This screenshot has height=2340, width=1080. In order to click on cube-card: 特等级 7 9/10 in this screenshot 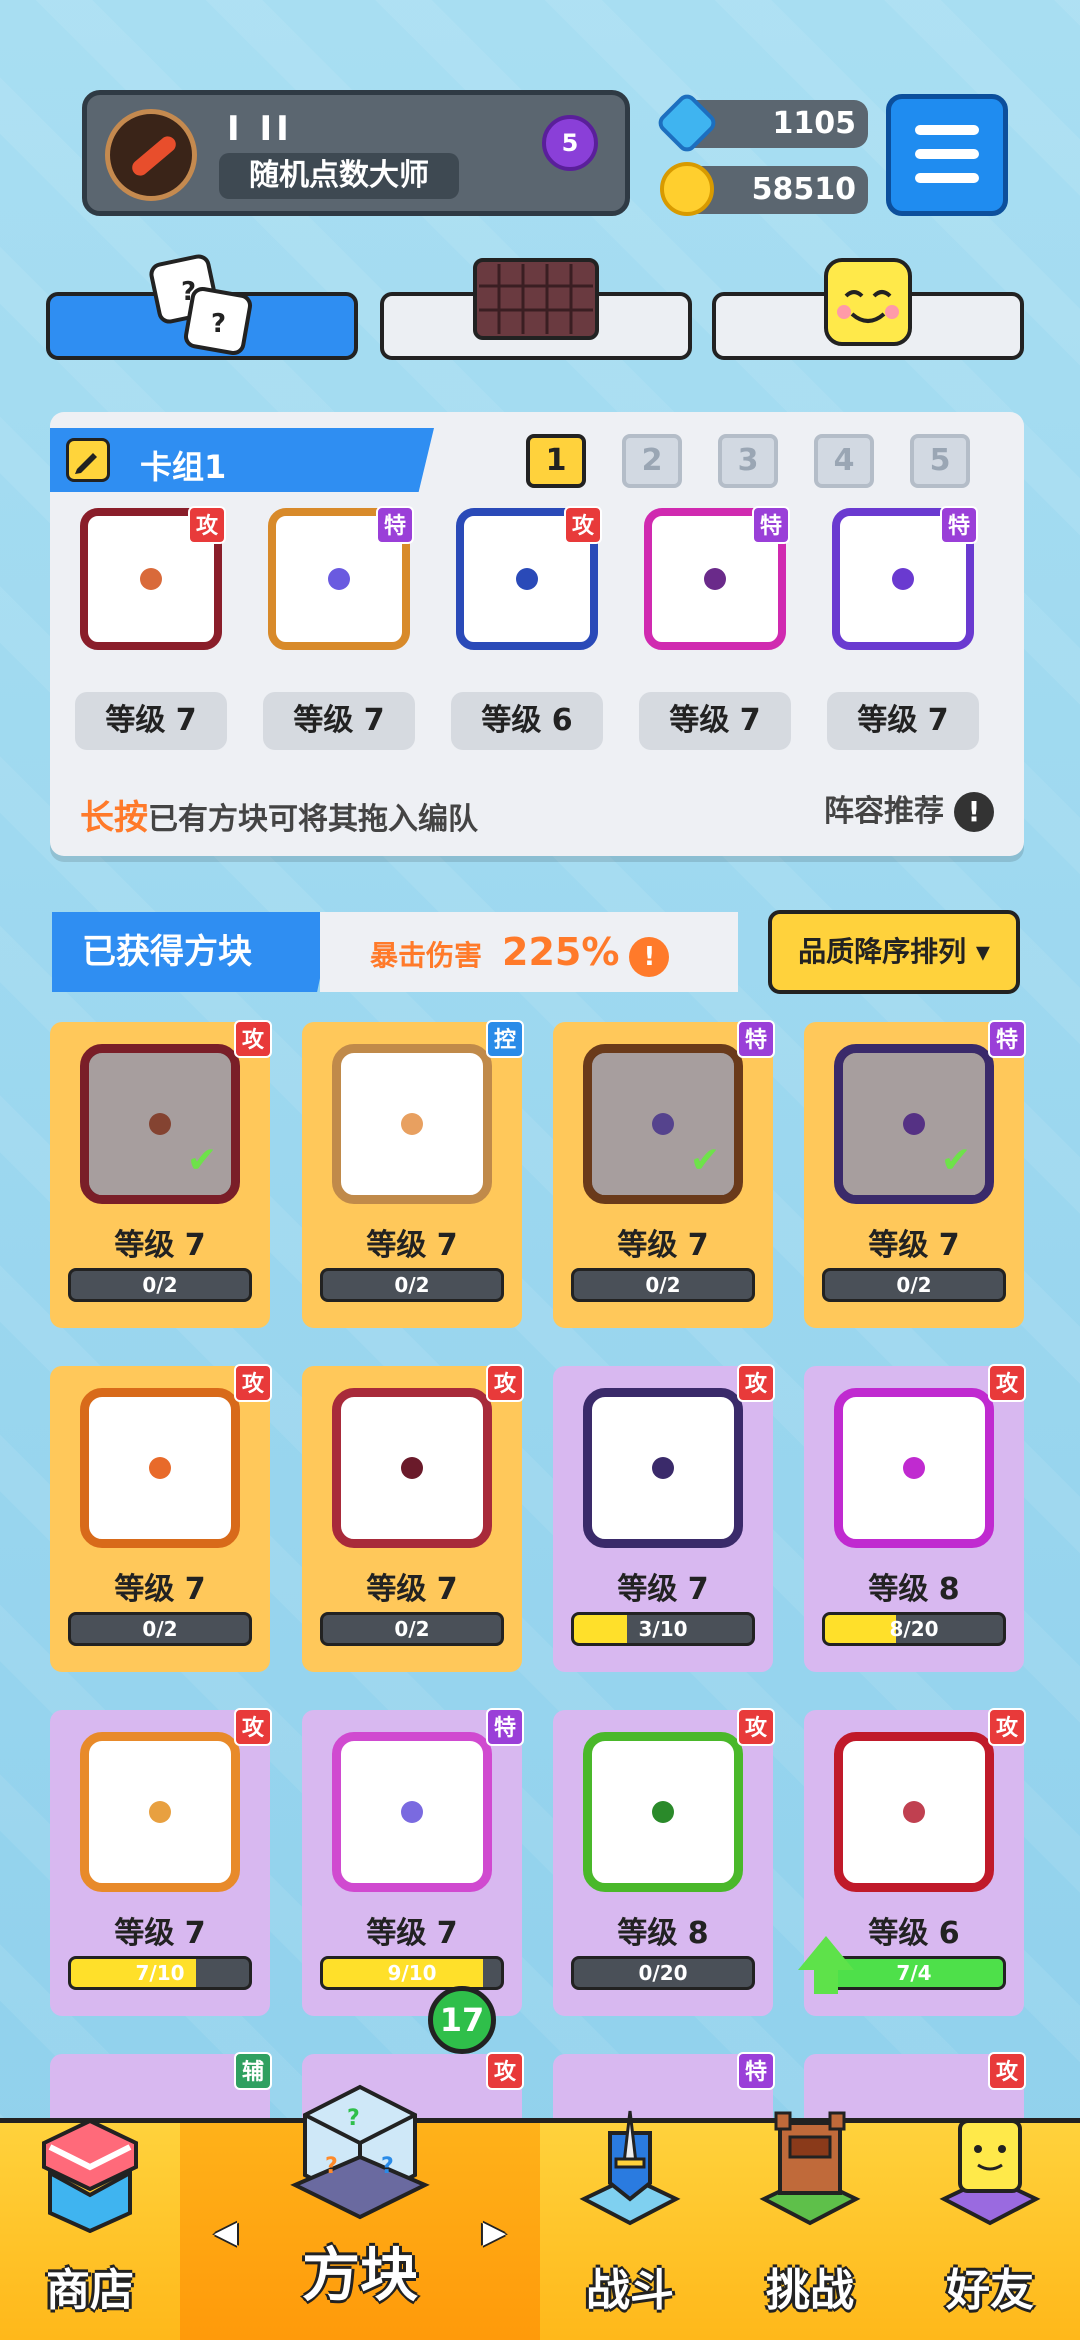, I will do `click(413, 1862)`.